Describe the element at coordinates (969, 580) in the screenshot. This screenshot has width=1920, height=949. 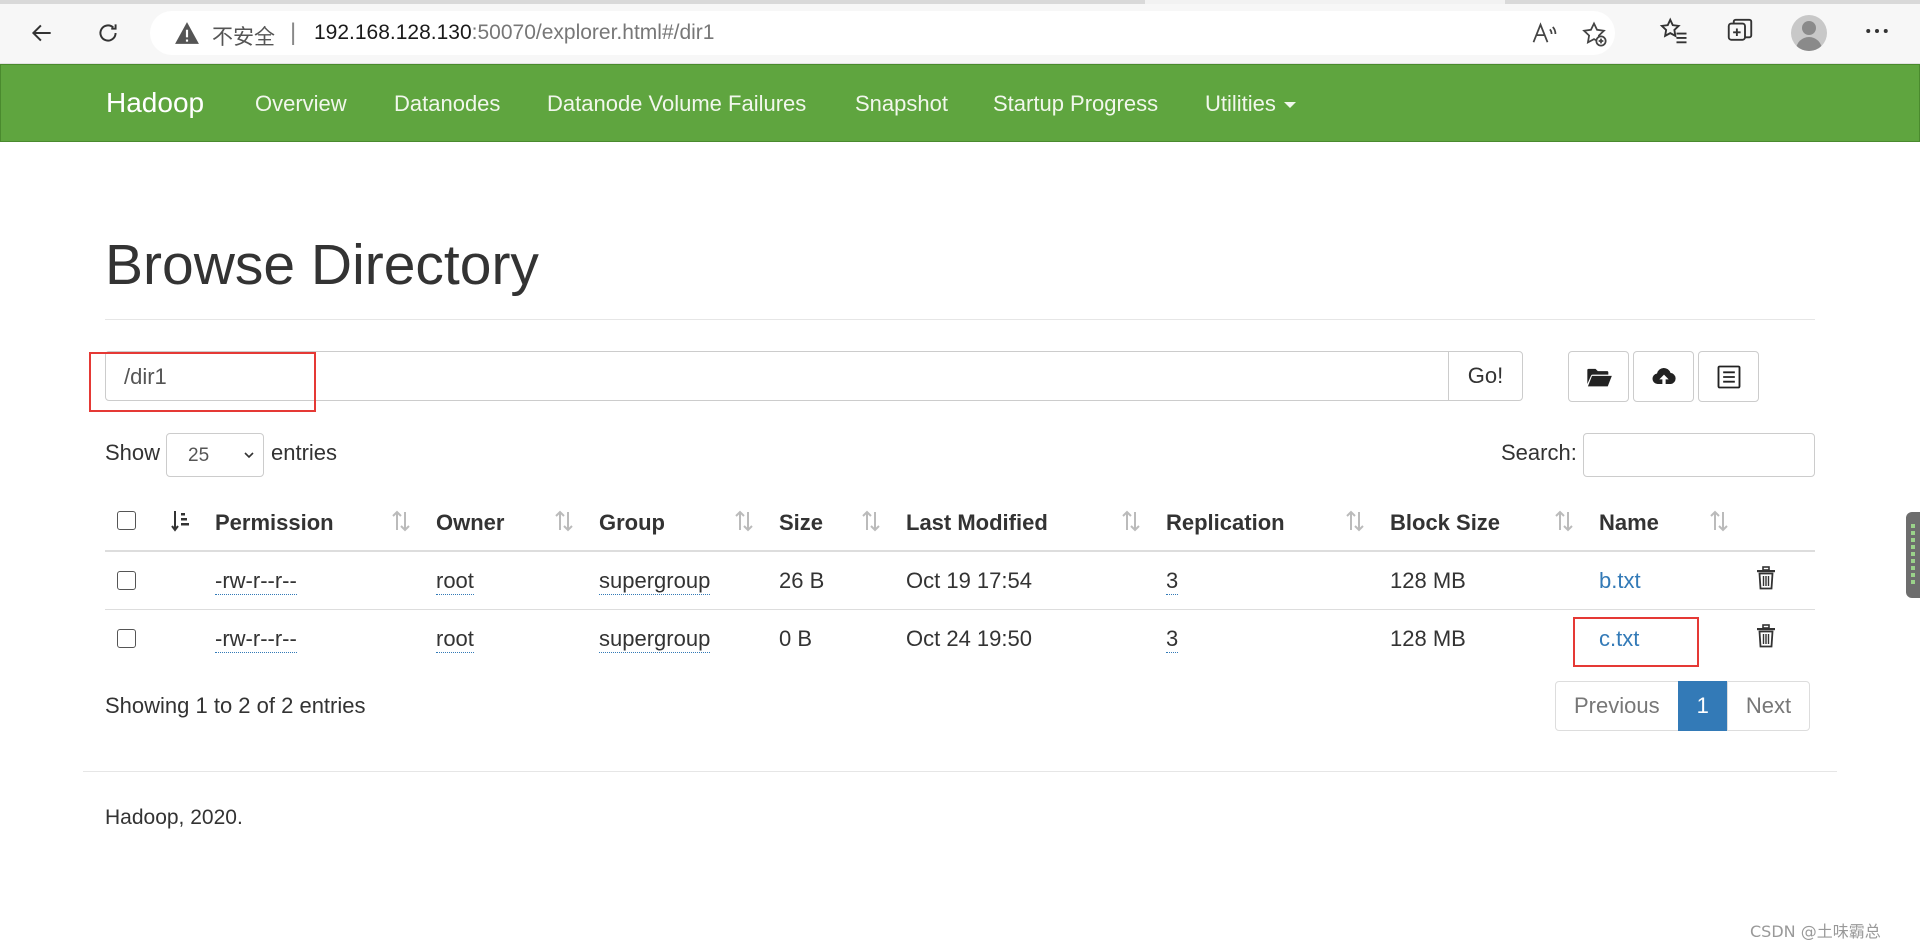
I see `cell-last-modified: Oct 19 17:54` at that location.